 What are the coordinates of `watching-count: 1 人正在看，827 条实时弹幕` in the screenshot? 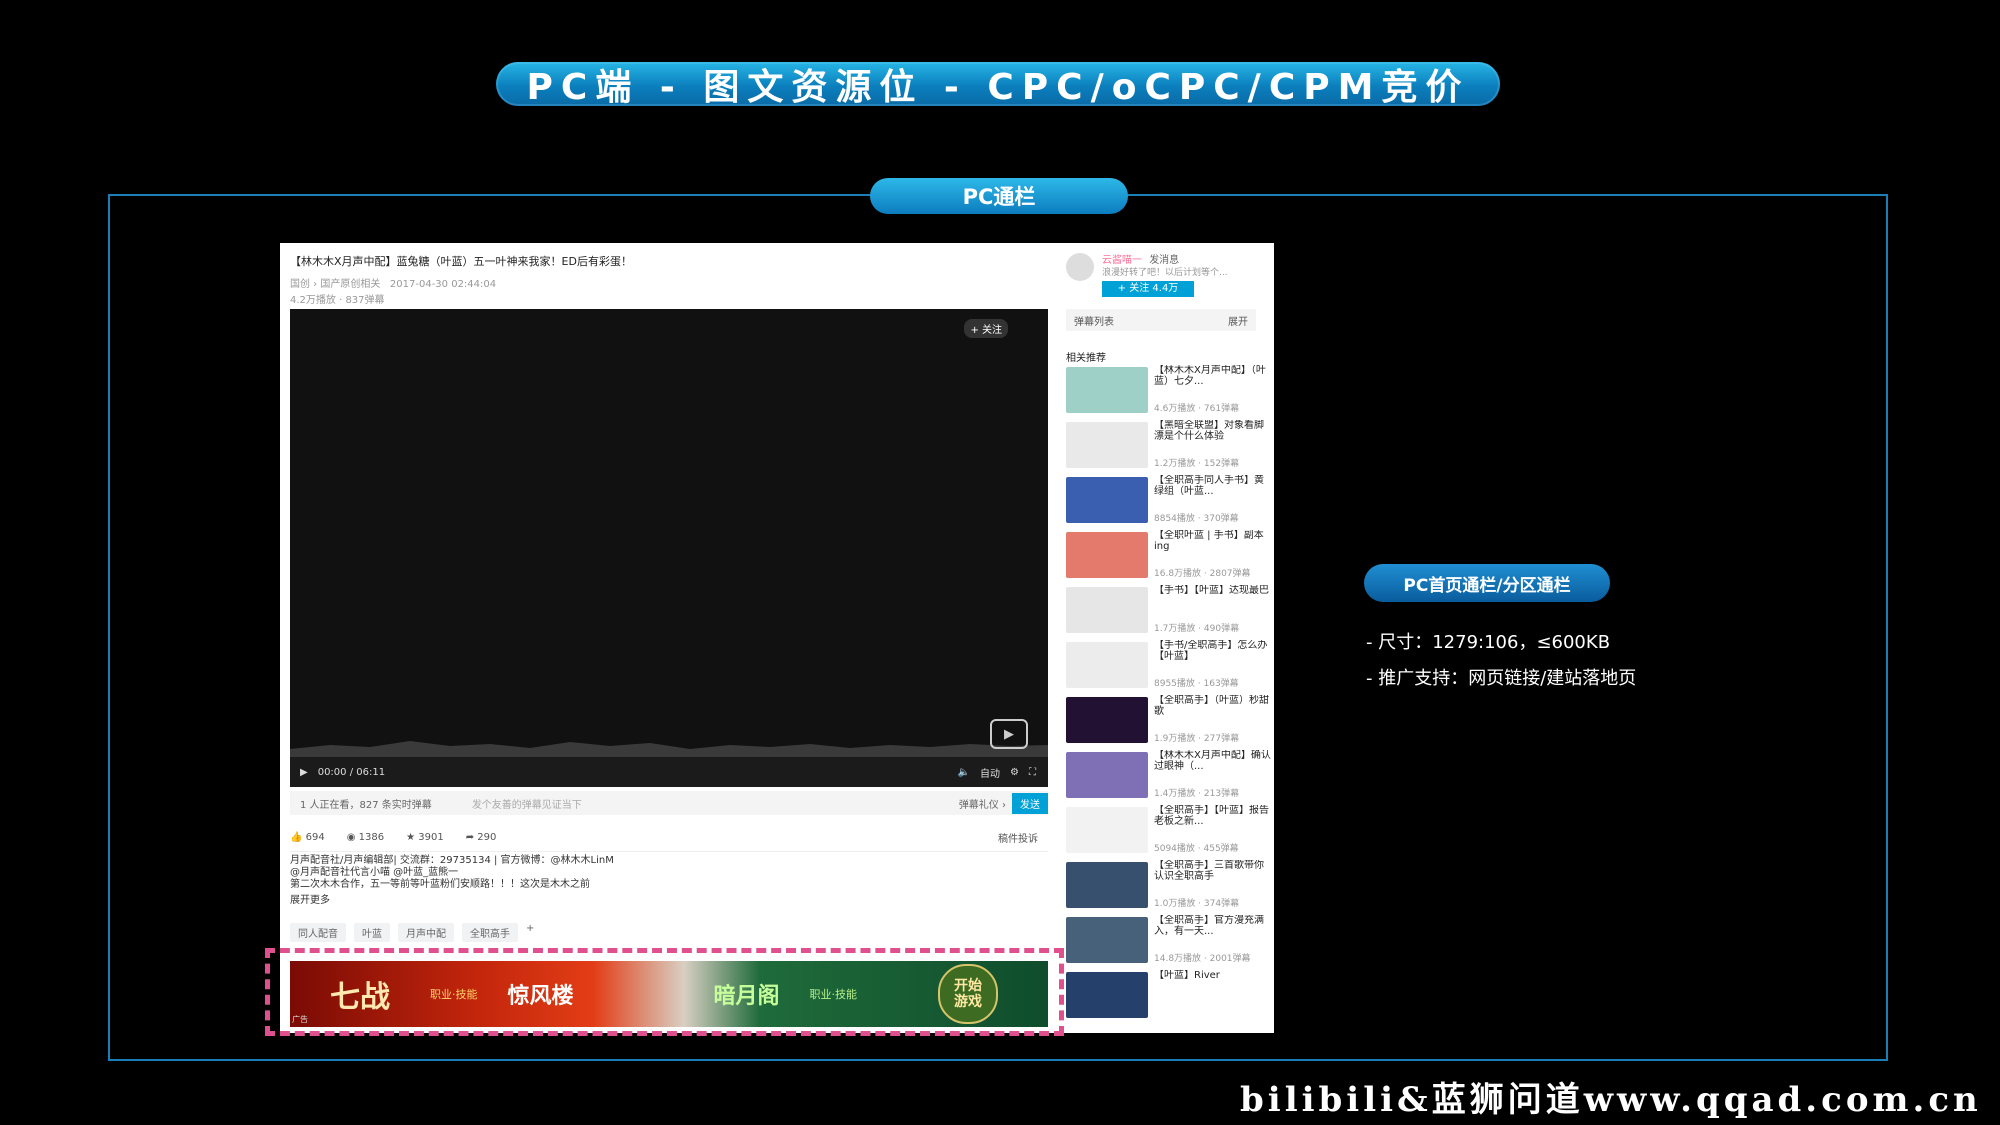 It's located at (366, 803).